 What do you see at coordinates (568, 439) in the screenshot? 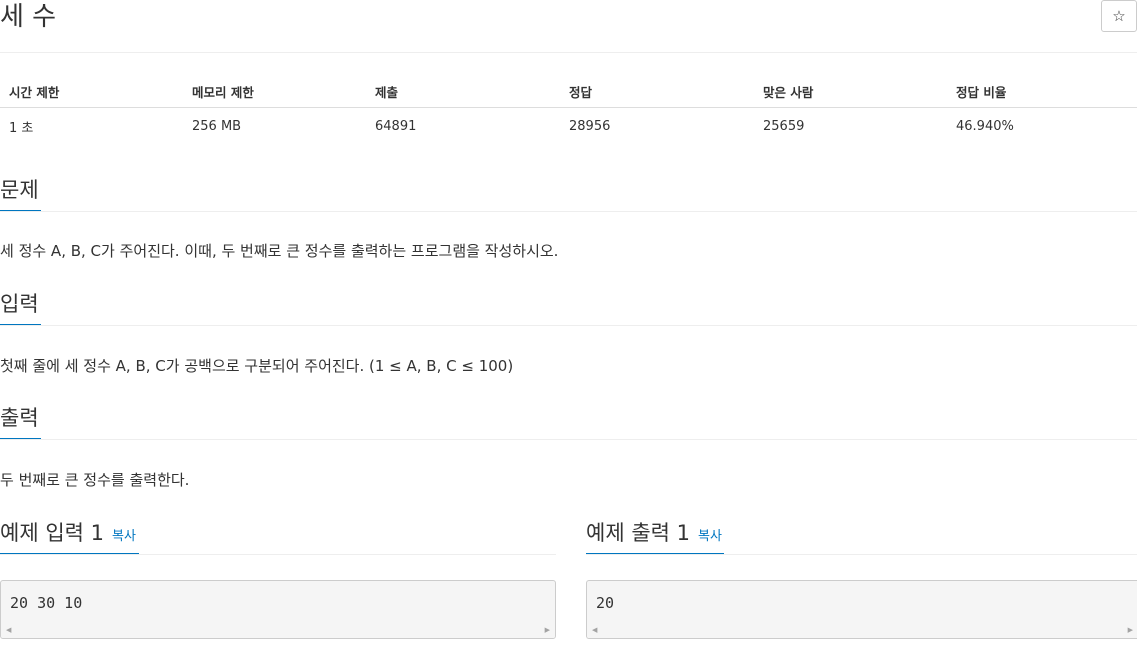
I see `output-rule` at bounding box center [568, 439].